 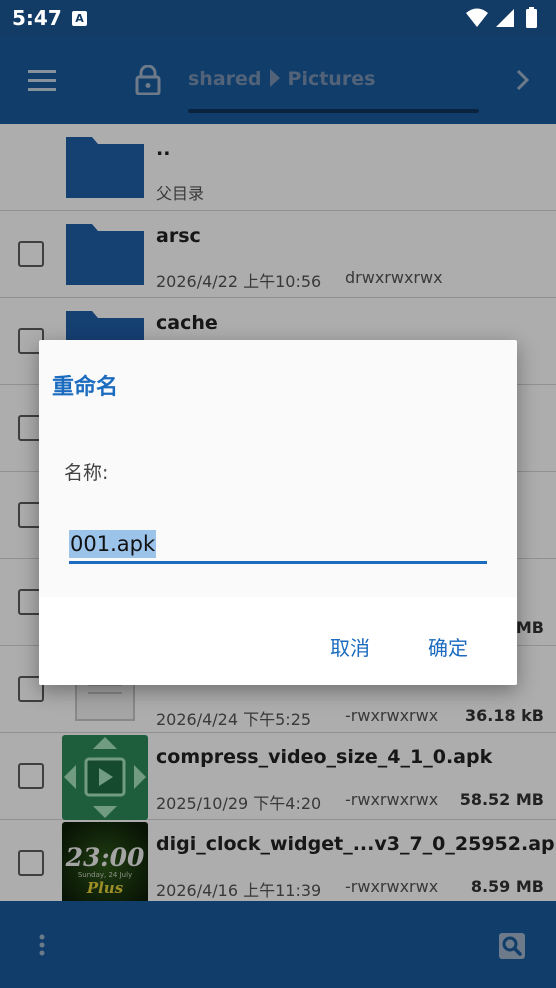 I want to click on status-bar: 5:47 A, so click(x=278, y=18).